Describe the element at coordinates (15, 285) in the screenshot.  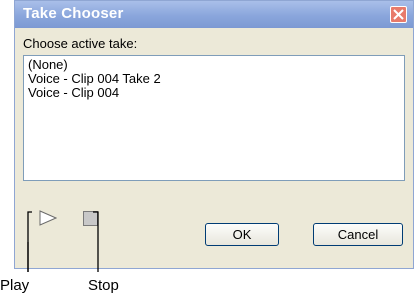
I see `play-callout-label: Play` at that location.